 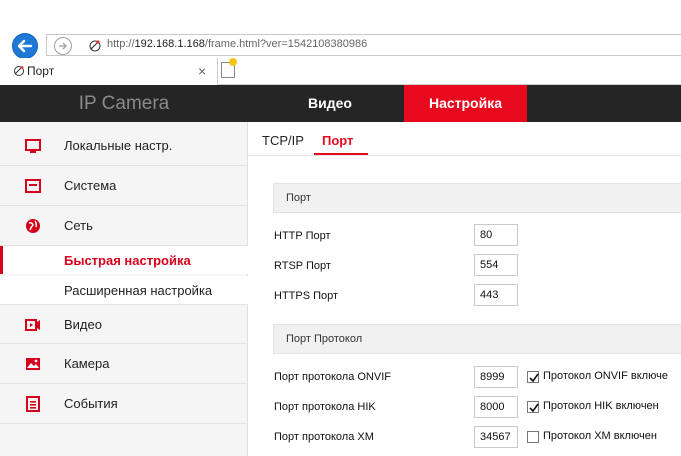 What do you see at coordinates (496, 235) in the screenshot?
I see `http-port-input: 80` at bounding box center [496, 235].